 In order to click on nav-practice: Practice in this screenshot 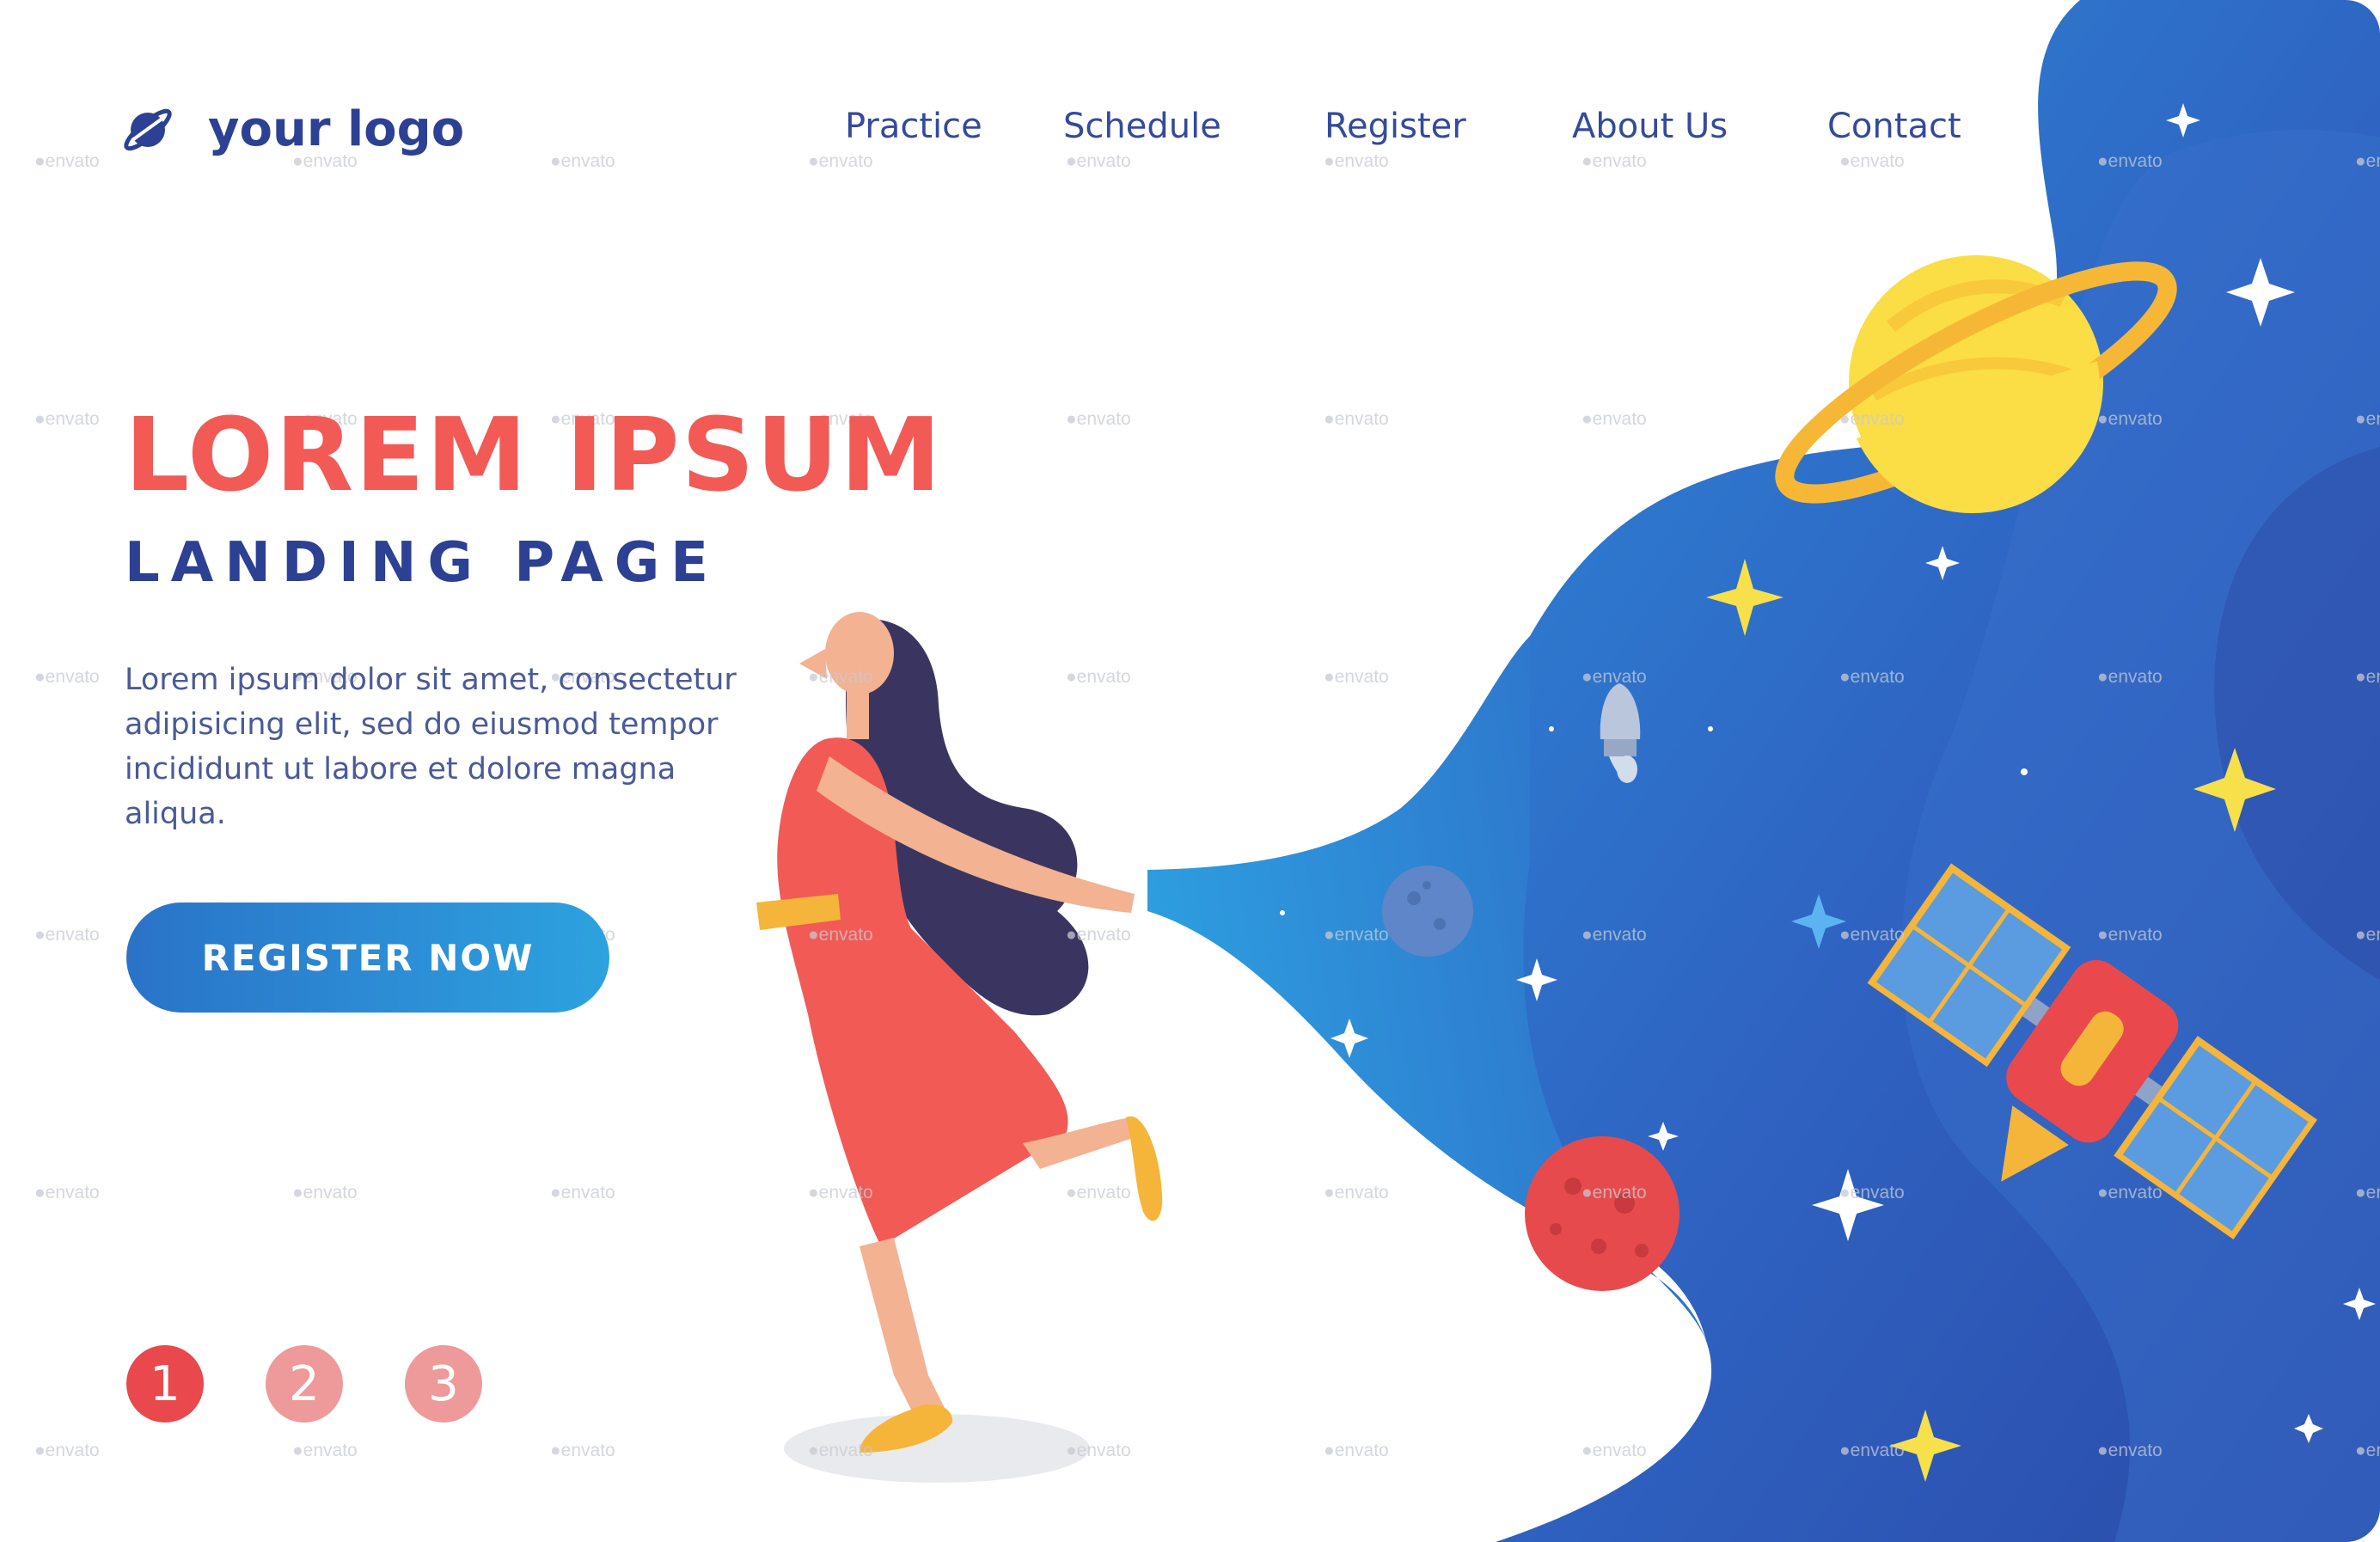, I will do `click(914, 127)`.